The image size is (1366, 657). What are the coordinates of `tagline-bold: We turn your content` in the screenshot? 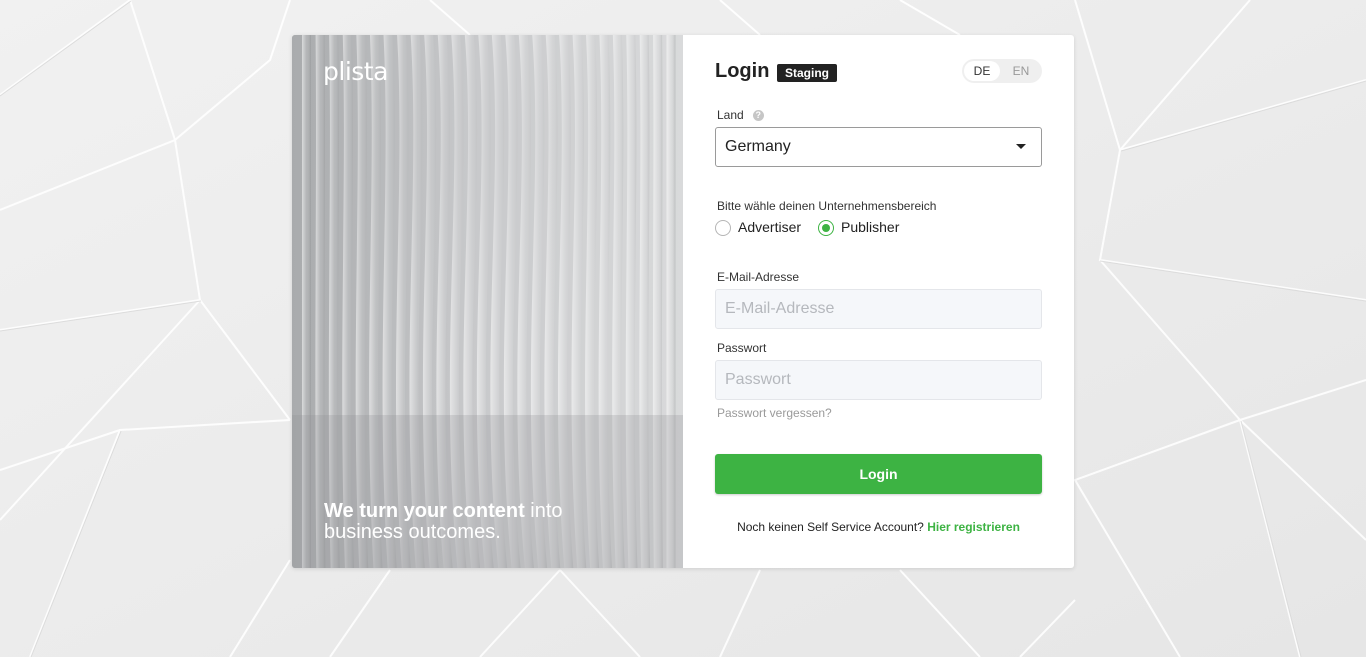 It's located at (424, 511).